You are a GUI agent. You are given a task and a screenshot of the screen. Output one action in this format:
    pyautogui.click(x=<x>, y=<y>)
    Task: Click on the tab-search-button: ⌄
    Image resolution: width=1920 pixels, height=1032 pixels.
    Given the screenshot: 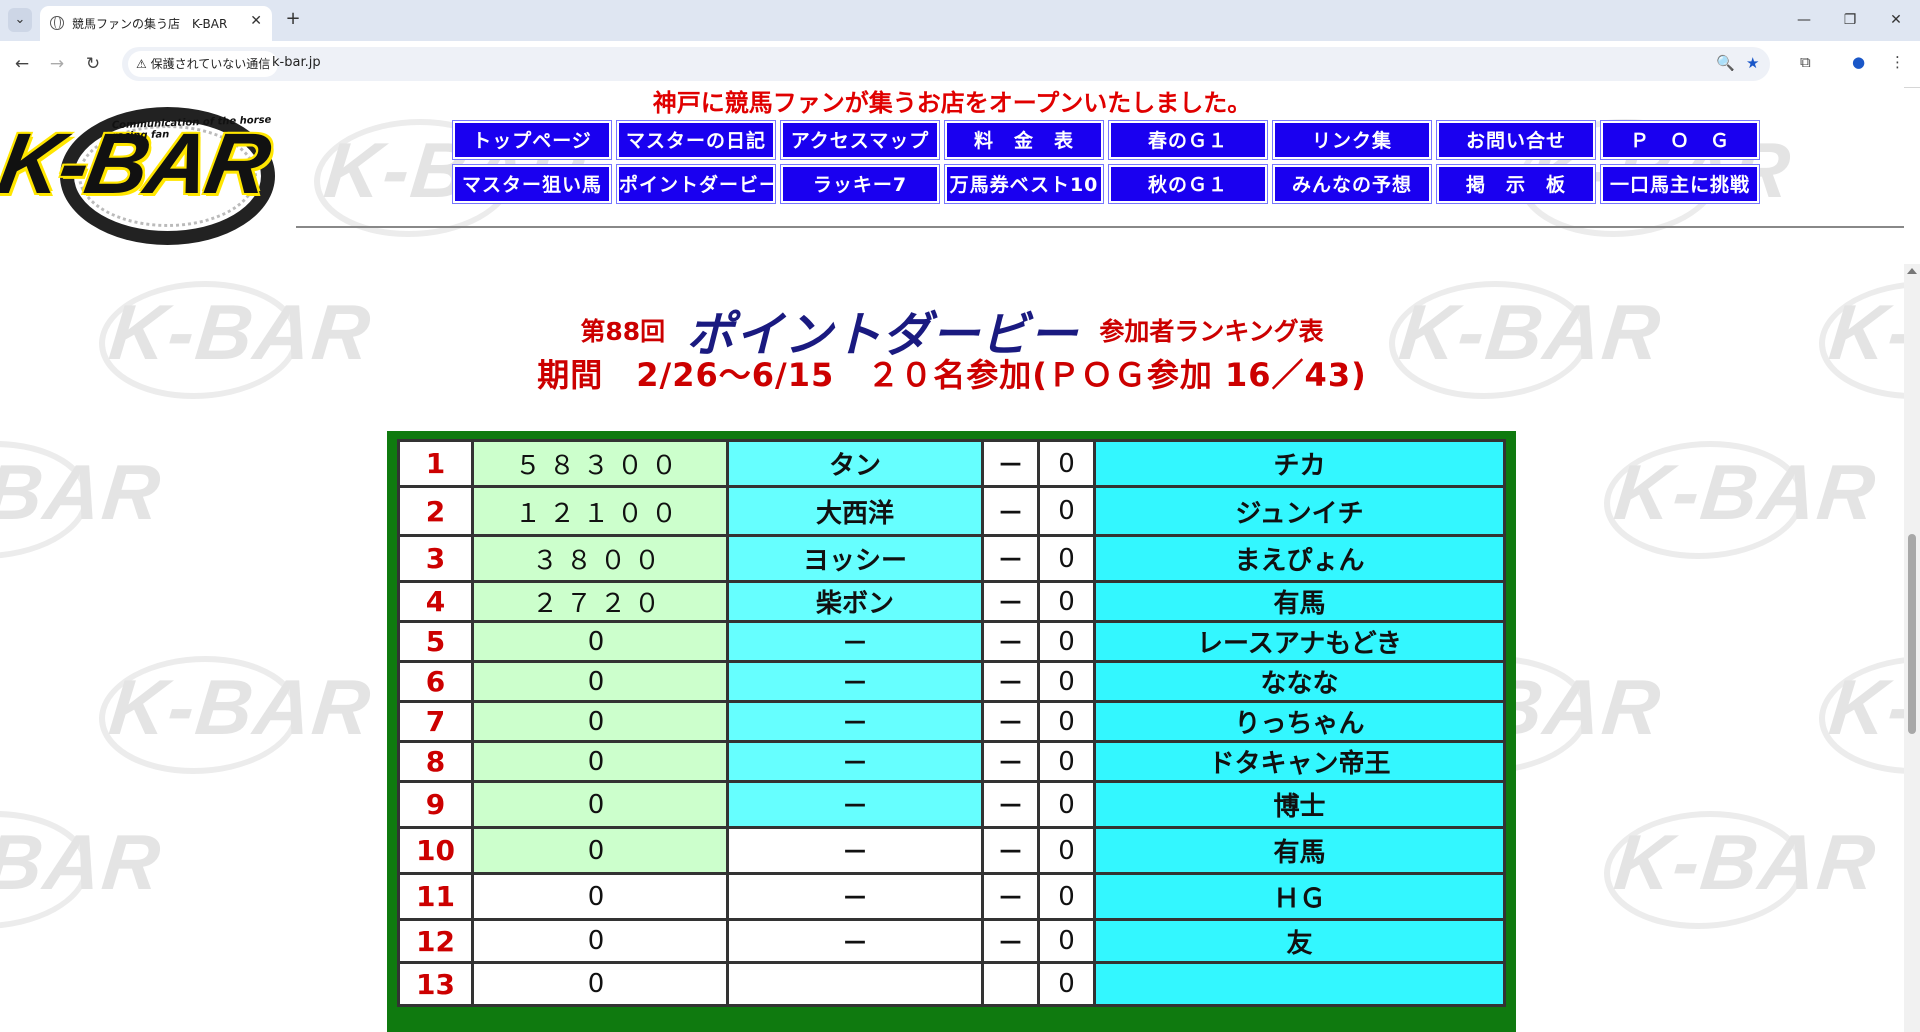 What is the action you would take?
    pyautogui.click(x=20, y=20)
    